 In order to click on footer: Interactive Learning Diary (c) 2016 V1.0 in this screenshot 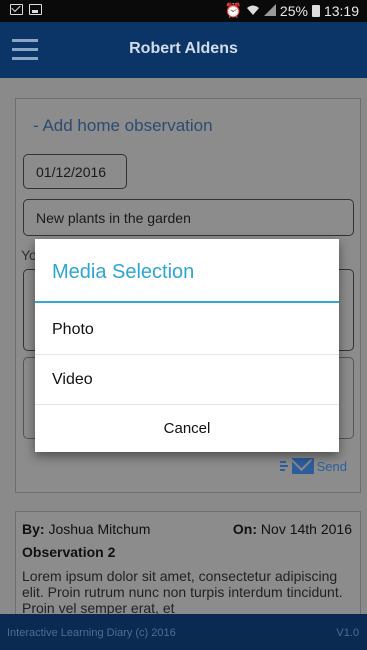, I will do `click(183, 632)`.